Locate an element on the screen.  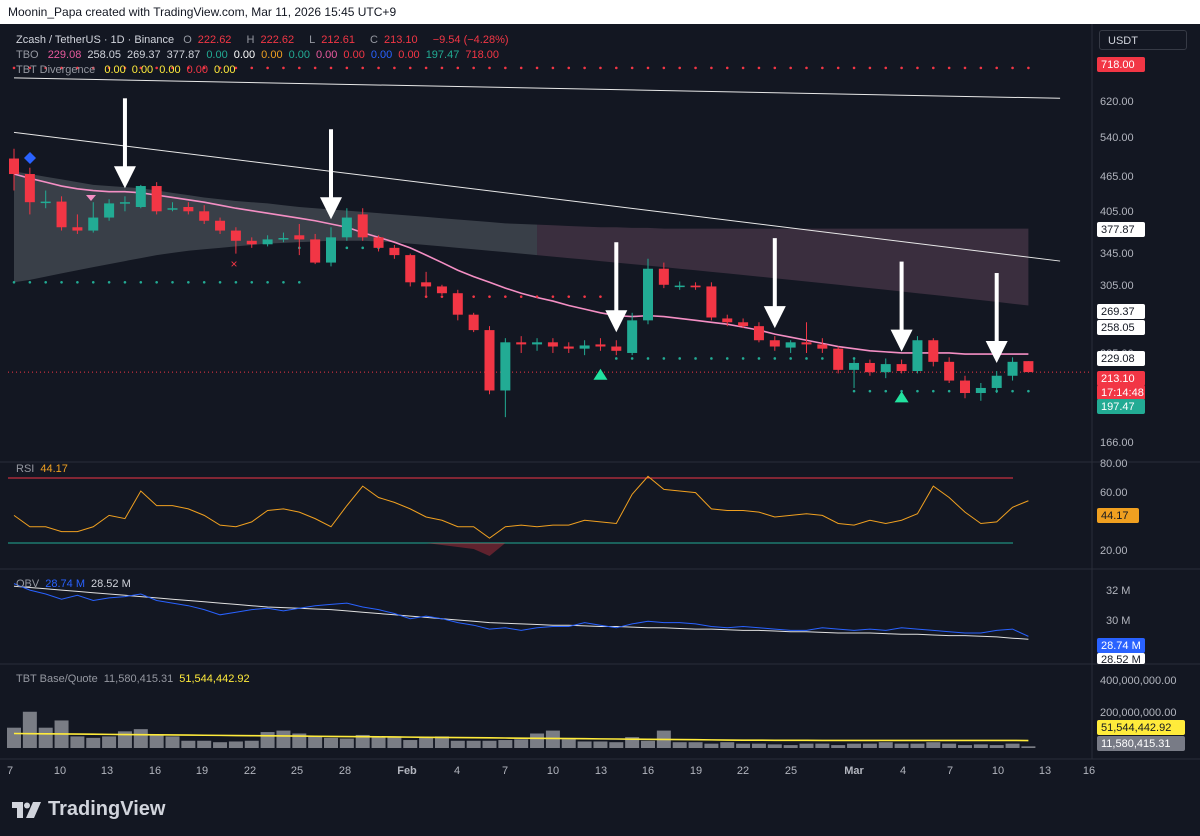
annotation-arrow-down is located at coordinates (331, 174).